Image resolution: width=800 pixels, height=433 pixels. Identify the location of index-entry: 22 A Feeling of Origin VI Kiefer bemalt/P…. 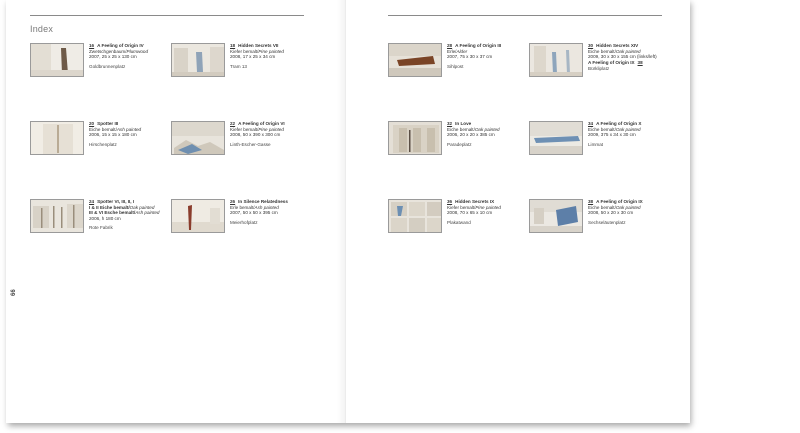
(241, 141).